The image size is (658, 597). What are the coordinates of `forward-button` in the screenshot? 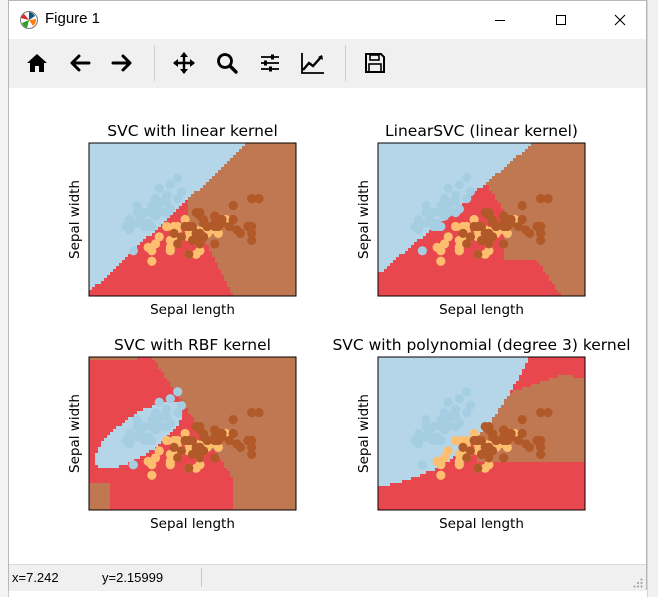 It's located at (122, 63).